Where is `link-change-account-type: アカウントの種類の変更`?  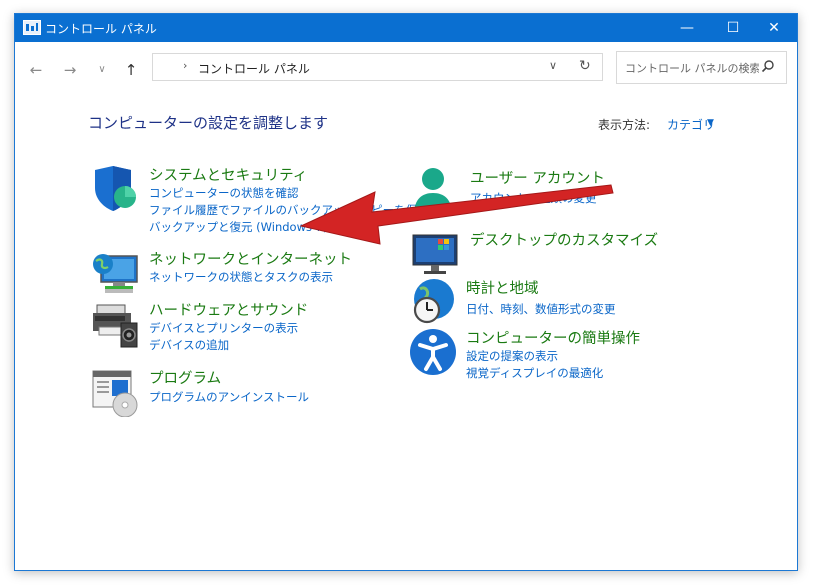
link-change-account-type: アカウントの種類の変更 is located at coordinates (533, 198).